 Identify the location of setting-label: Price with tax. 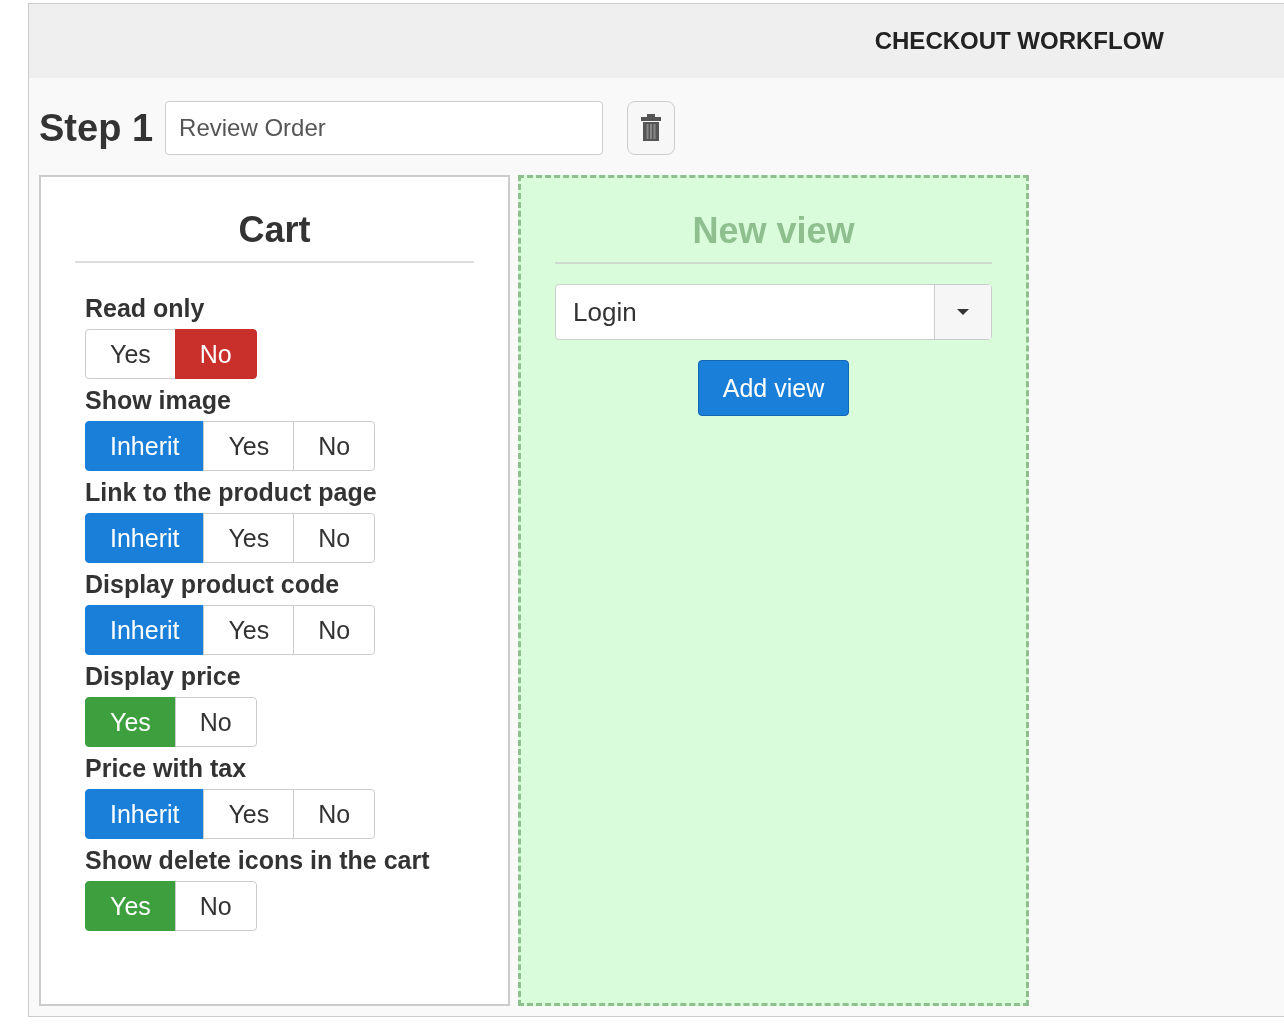
(166, 768).